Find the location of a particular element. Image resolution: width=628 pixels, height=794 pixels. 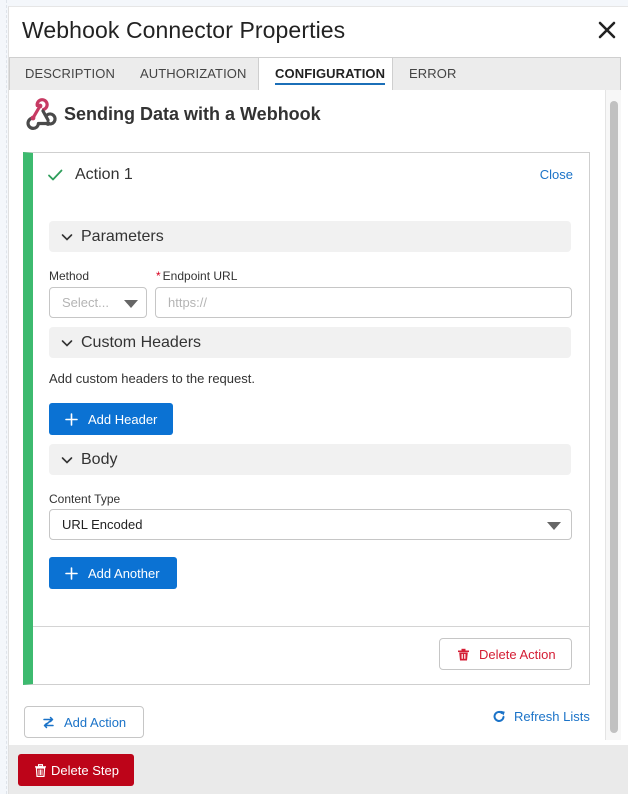

tab-description: DESCRIPTION is located at coordinates (67, 74).